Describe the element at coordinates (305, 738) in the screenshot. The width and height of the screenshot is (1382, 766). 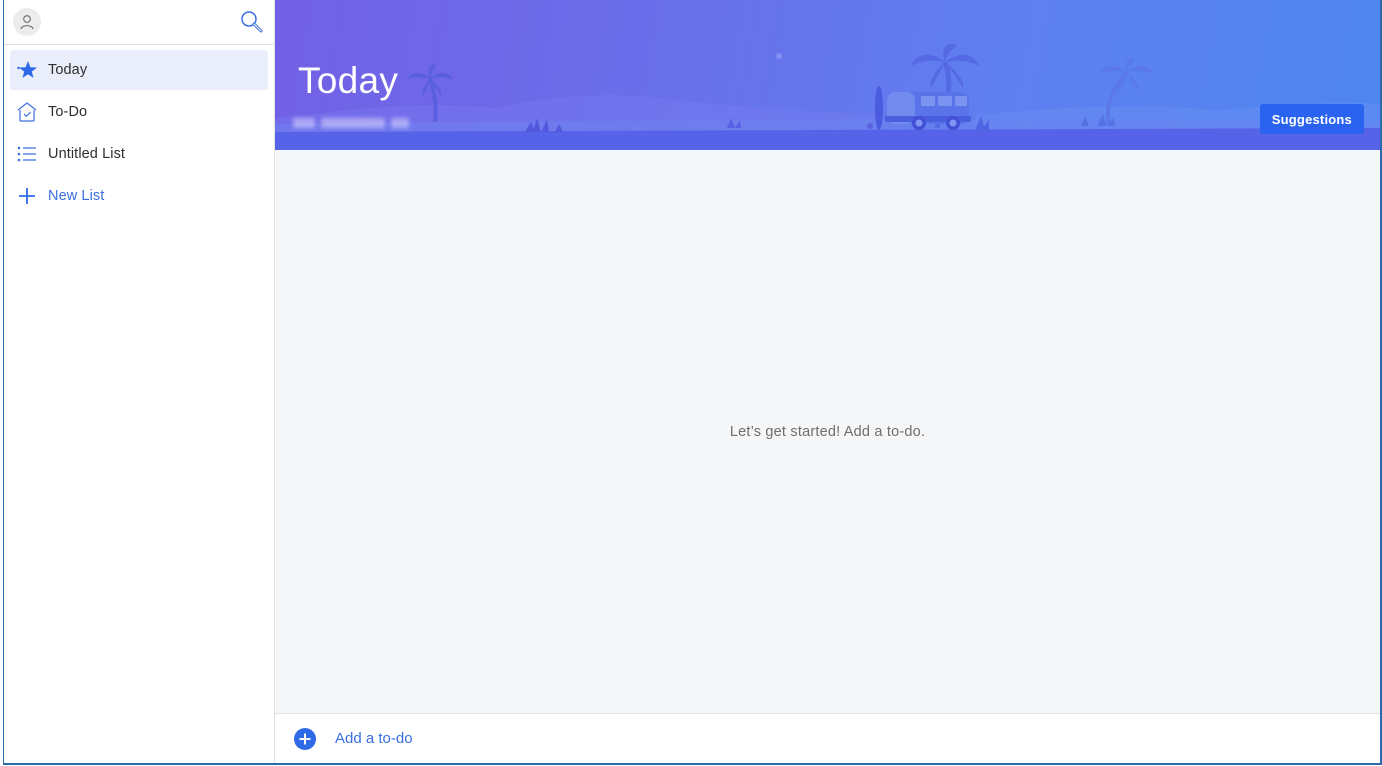
I see `add-circle-icon` at that location.